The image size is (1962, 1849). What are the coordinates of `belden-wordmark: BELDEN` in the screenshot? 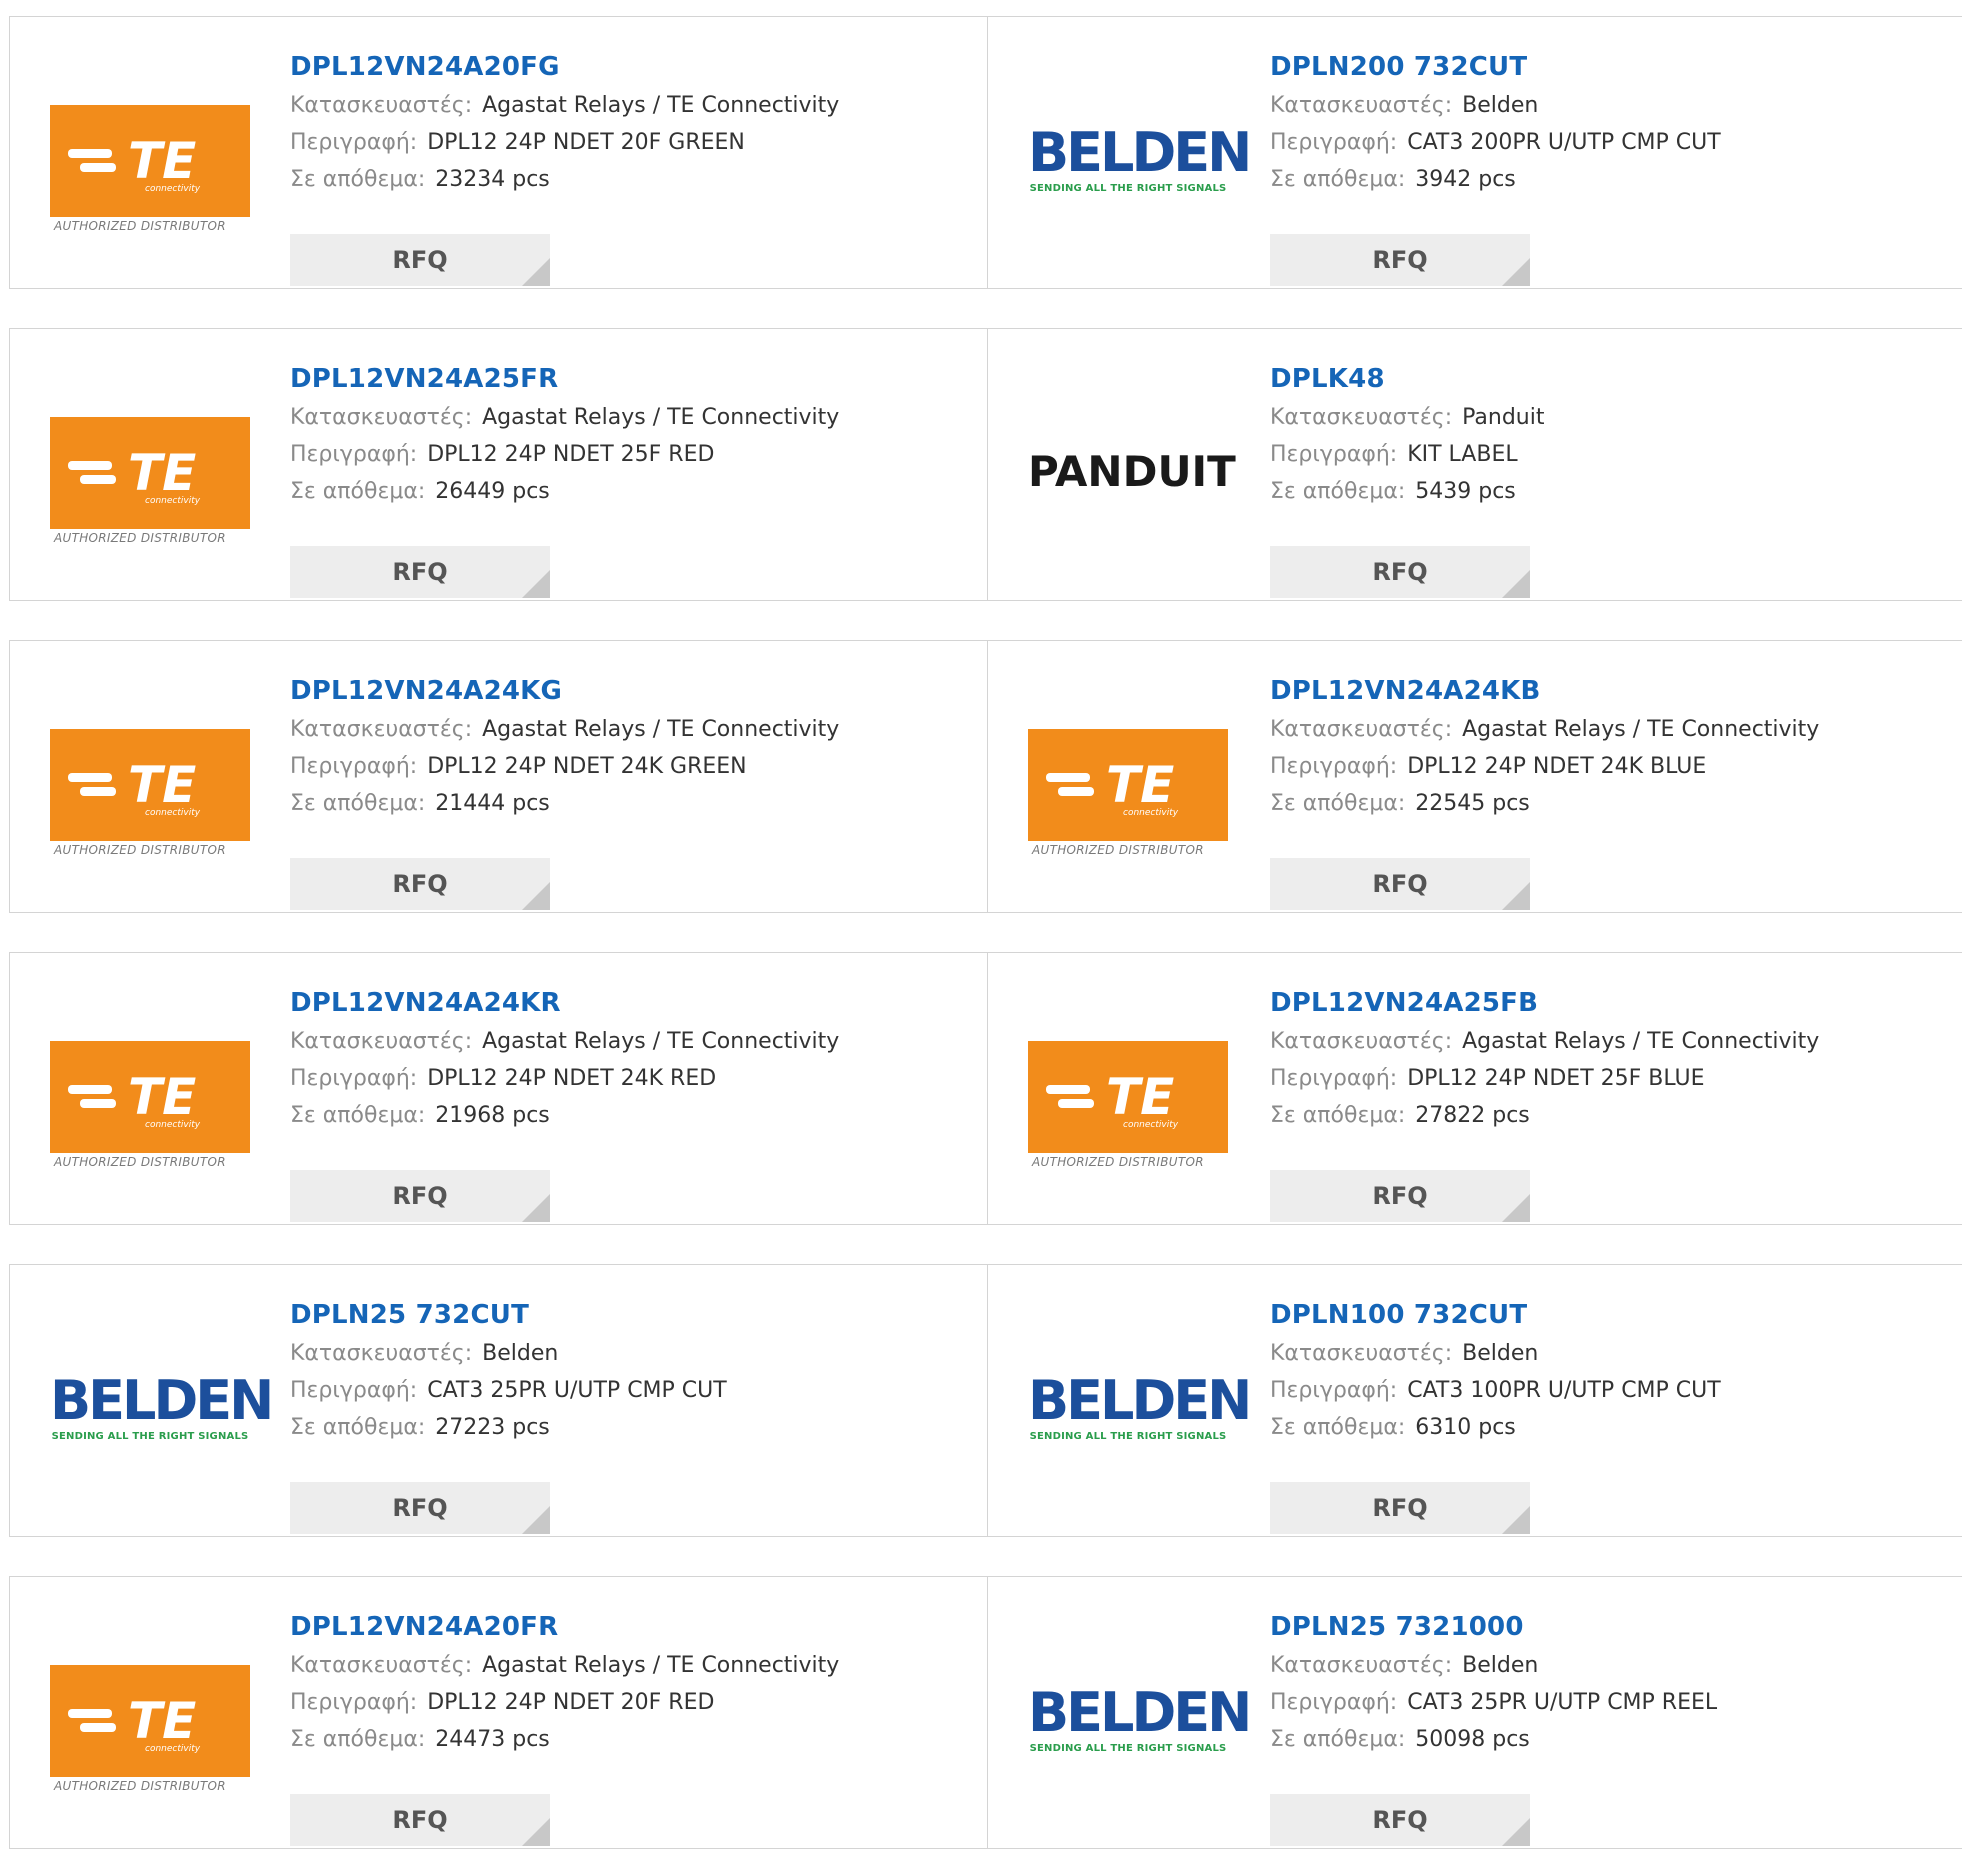 It's located at (1140, 1400).